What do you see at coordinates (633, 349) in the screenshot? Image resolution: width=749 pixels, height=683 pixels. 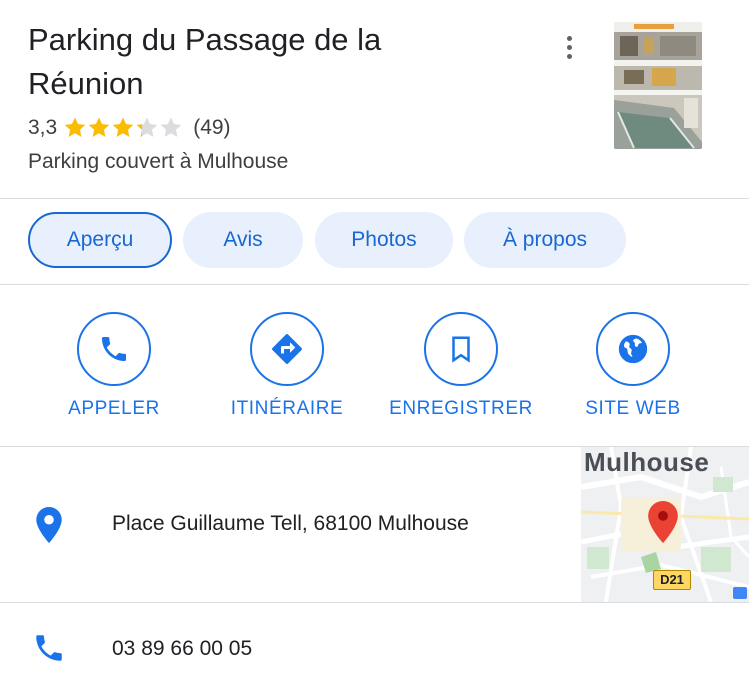 I see `globe-icon` at bounding box center [633, 349].